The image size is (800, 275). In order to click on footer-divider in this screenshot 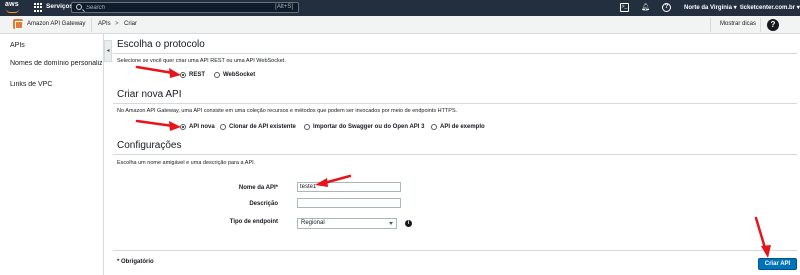, I will do `click(455, 250)`.